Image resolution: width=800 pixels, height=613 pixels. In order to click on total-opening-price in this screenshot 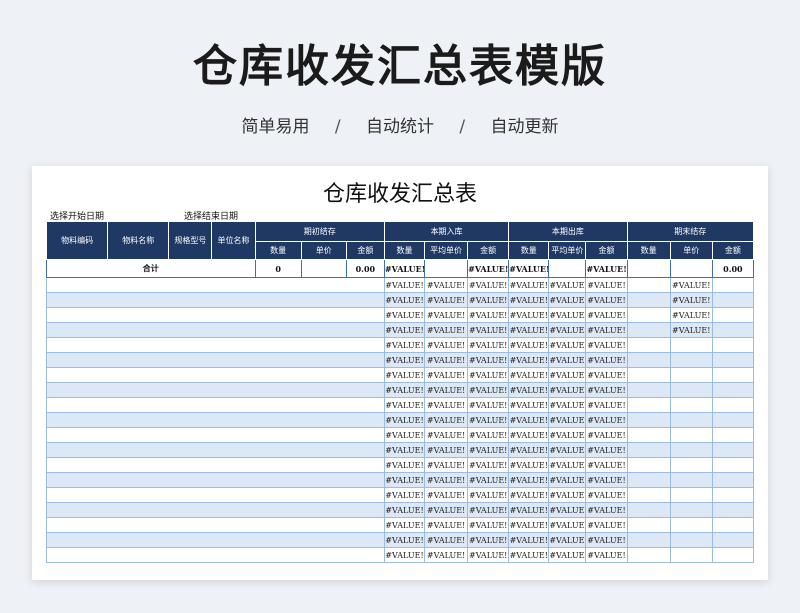, I will do `click(323, 268)`.